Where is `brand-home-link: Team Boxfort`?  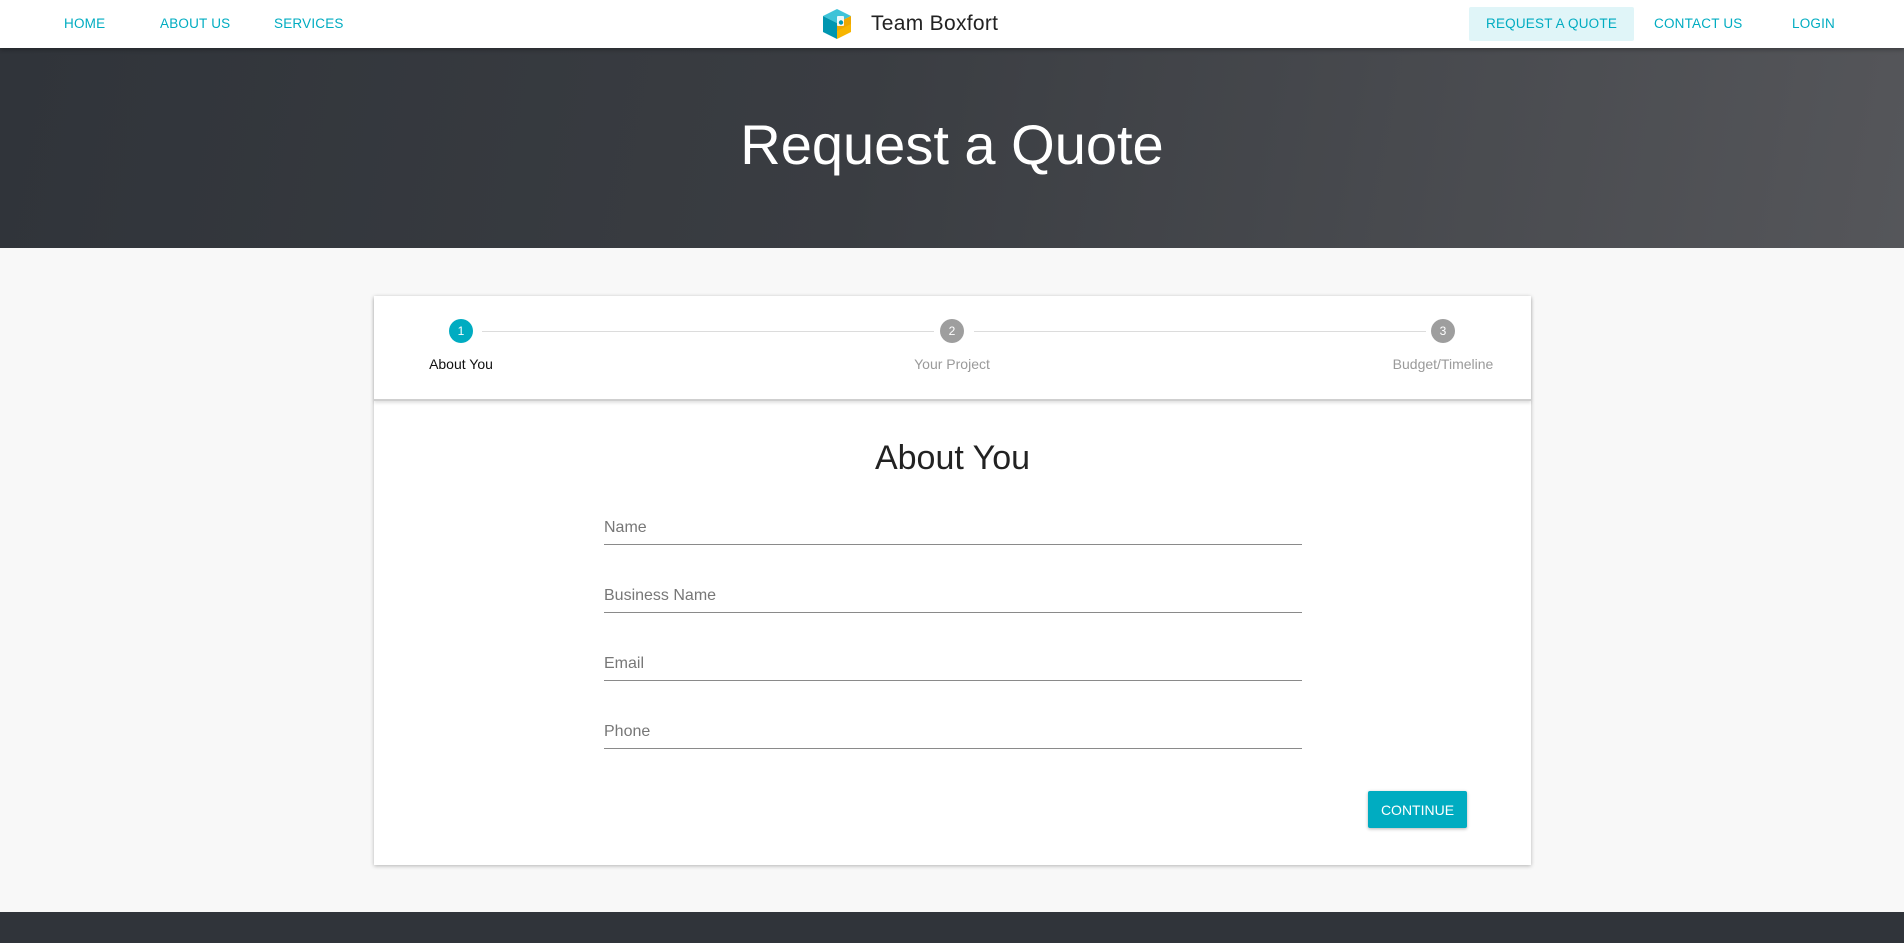
brand-home-link: Team Boxfort is located at coordinates (909, 24).